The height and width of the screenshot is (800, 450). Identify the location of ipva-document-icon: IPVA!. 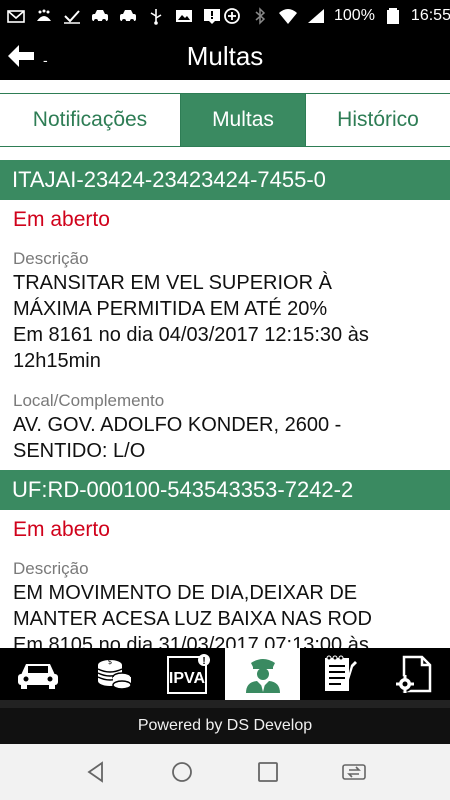
(188, 674).